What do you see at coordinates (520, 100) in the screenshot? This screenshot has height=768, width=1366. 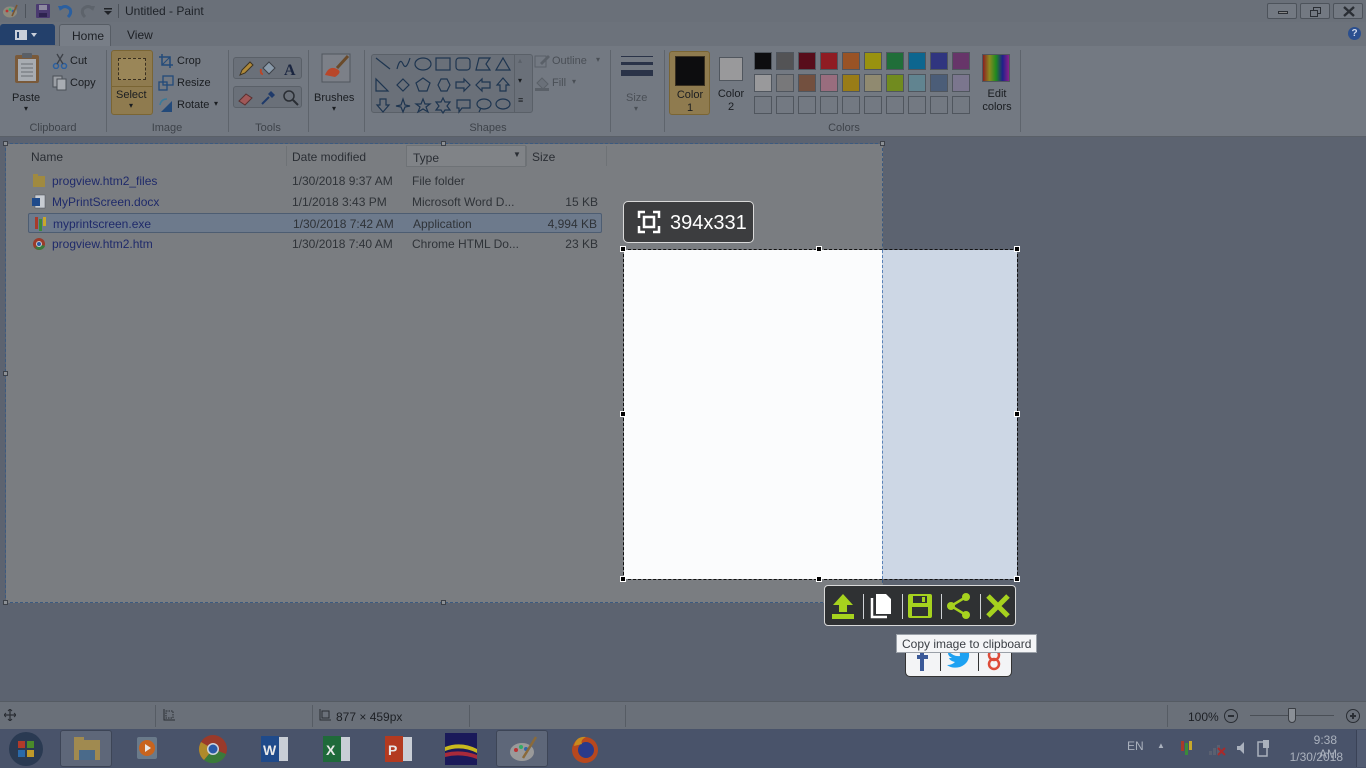 I see `gallery-expand-icon: ≡` at bounding box center [520, 100].